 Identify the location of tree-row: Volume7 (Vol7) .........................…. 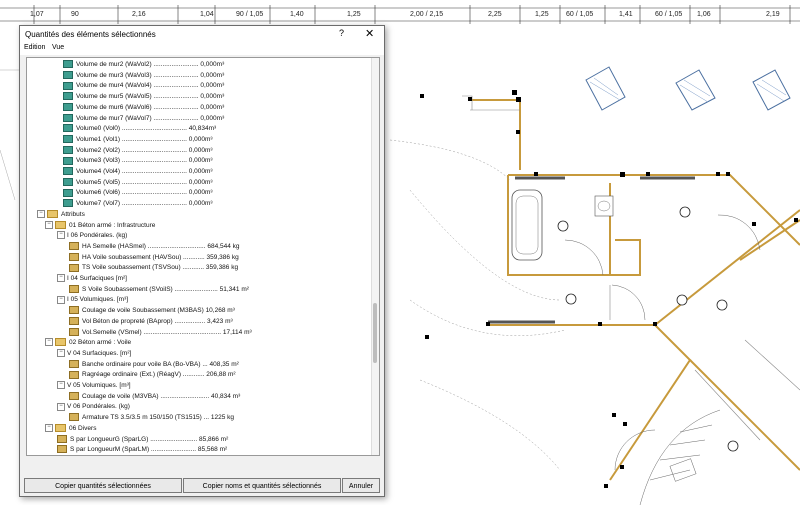
(138, 204).